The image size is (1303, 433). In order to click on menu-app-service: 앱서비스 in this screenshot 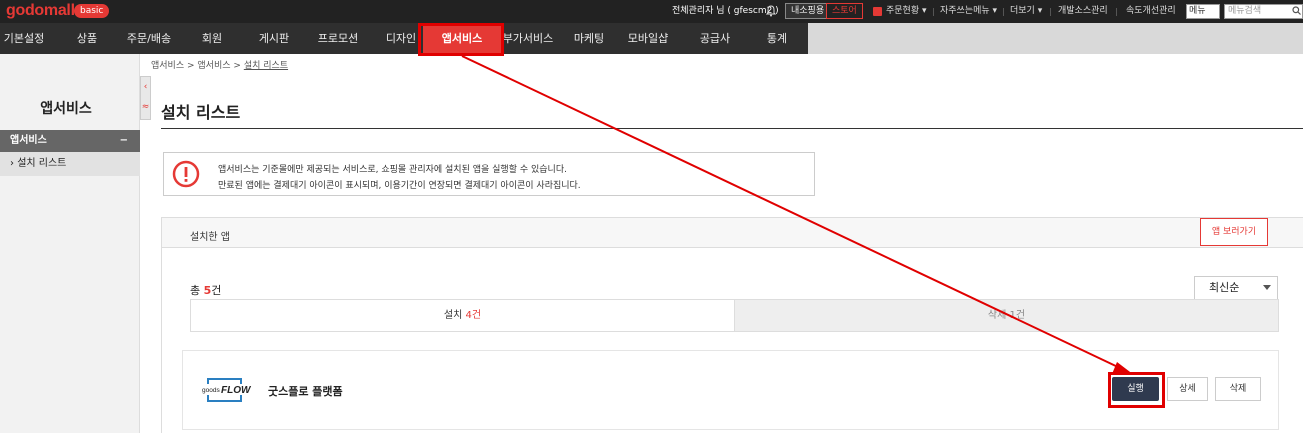, I will do `click(462, 38)`.